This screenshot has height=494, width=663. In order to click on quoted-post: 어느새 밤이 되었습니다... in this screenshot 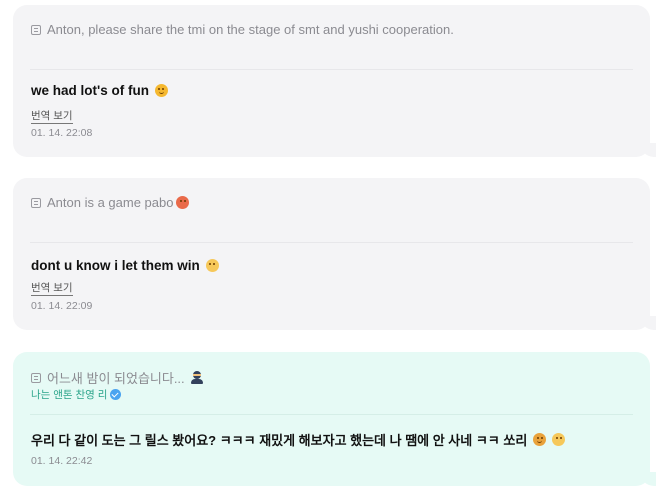, I will do `click(117, 377)`.